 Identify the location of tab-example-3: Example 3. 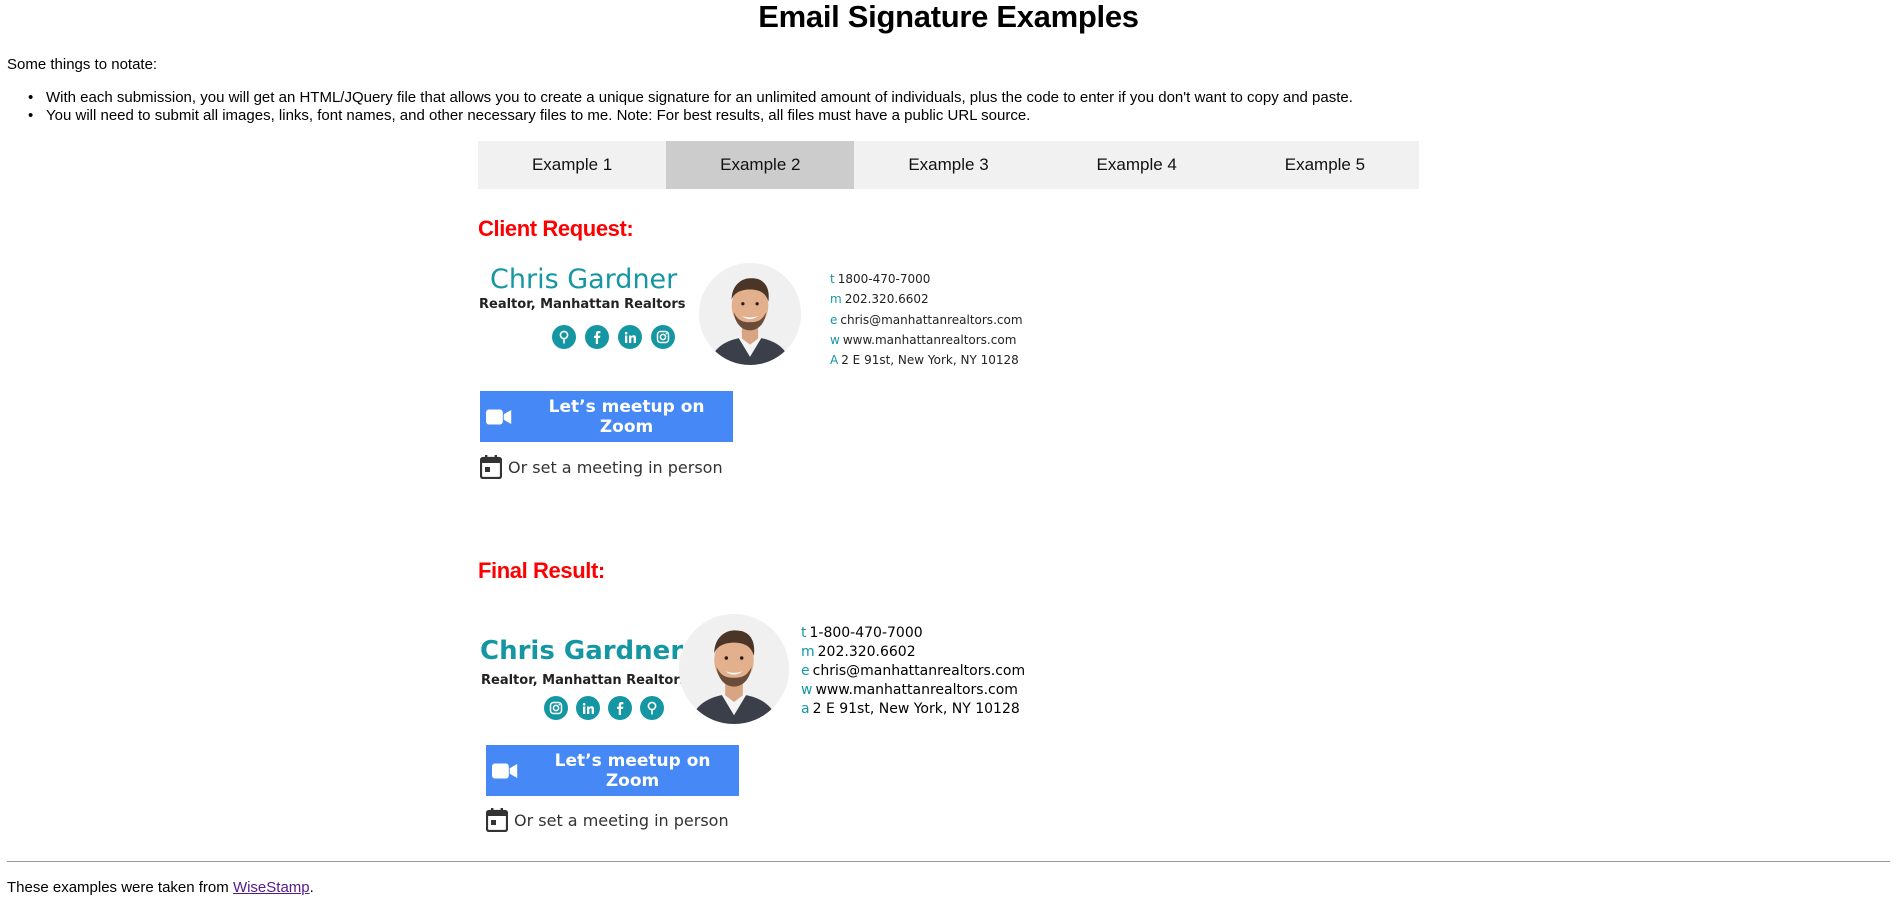
(948, 165).